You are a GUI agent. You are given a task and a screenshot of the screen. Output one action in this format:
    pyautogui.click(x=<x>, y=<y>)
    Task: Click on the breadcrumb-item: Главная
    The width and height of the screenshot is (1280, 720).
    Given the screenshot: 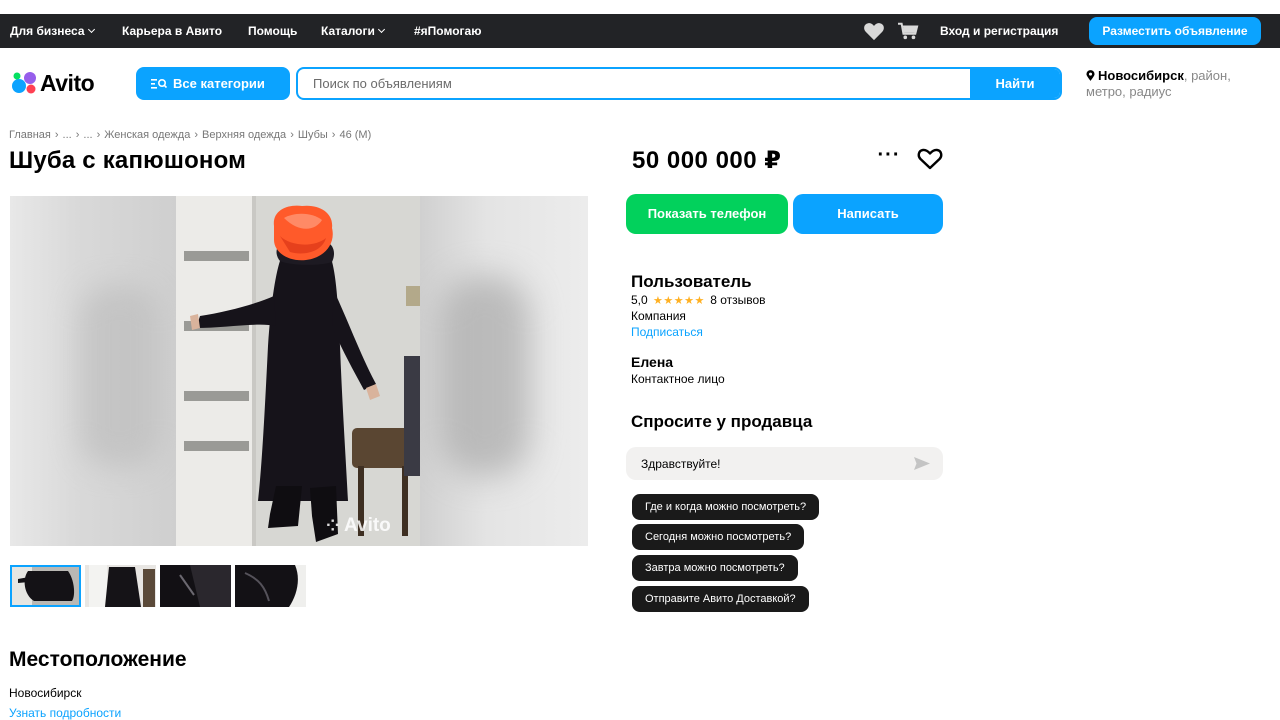 What is the action you would take?
    pyautogui.click(x=30, y=135)
    